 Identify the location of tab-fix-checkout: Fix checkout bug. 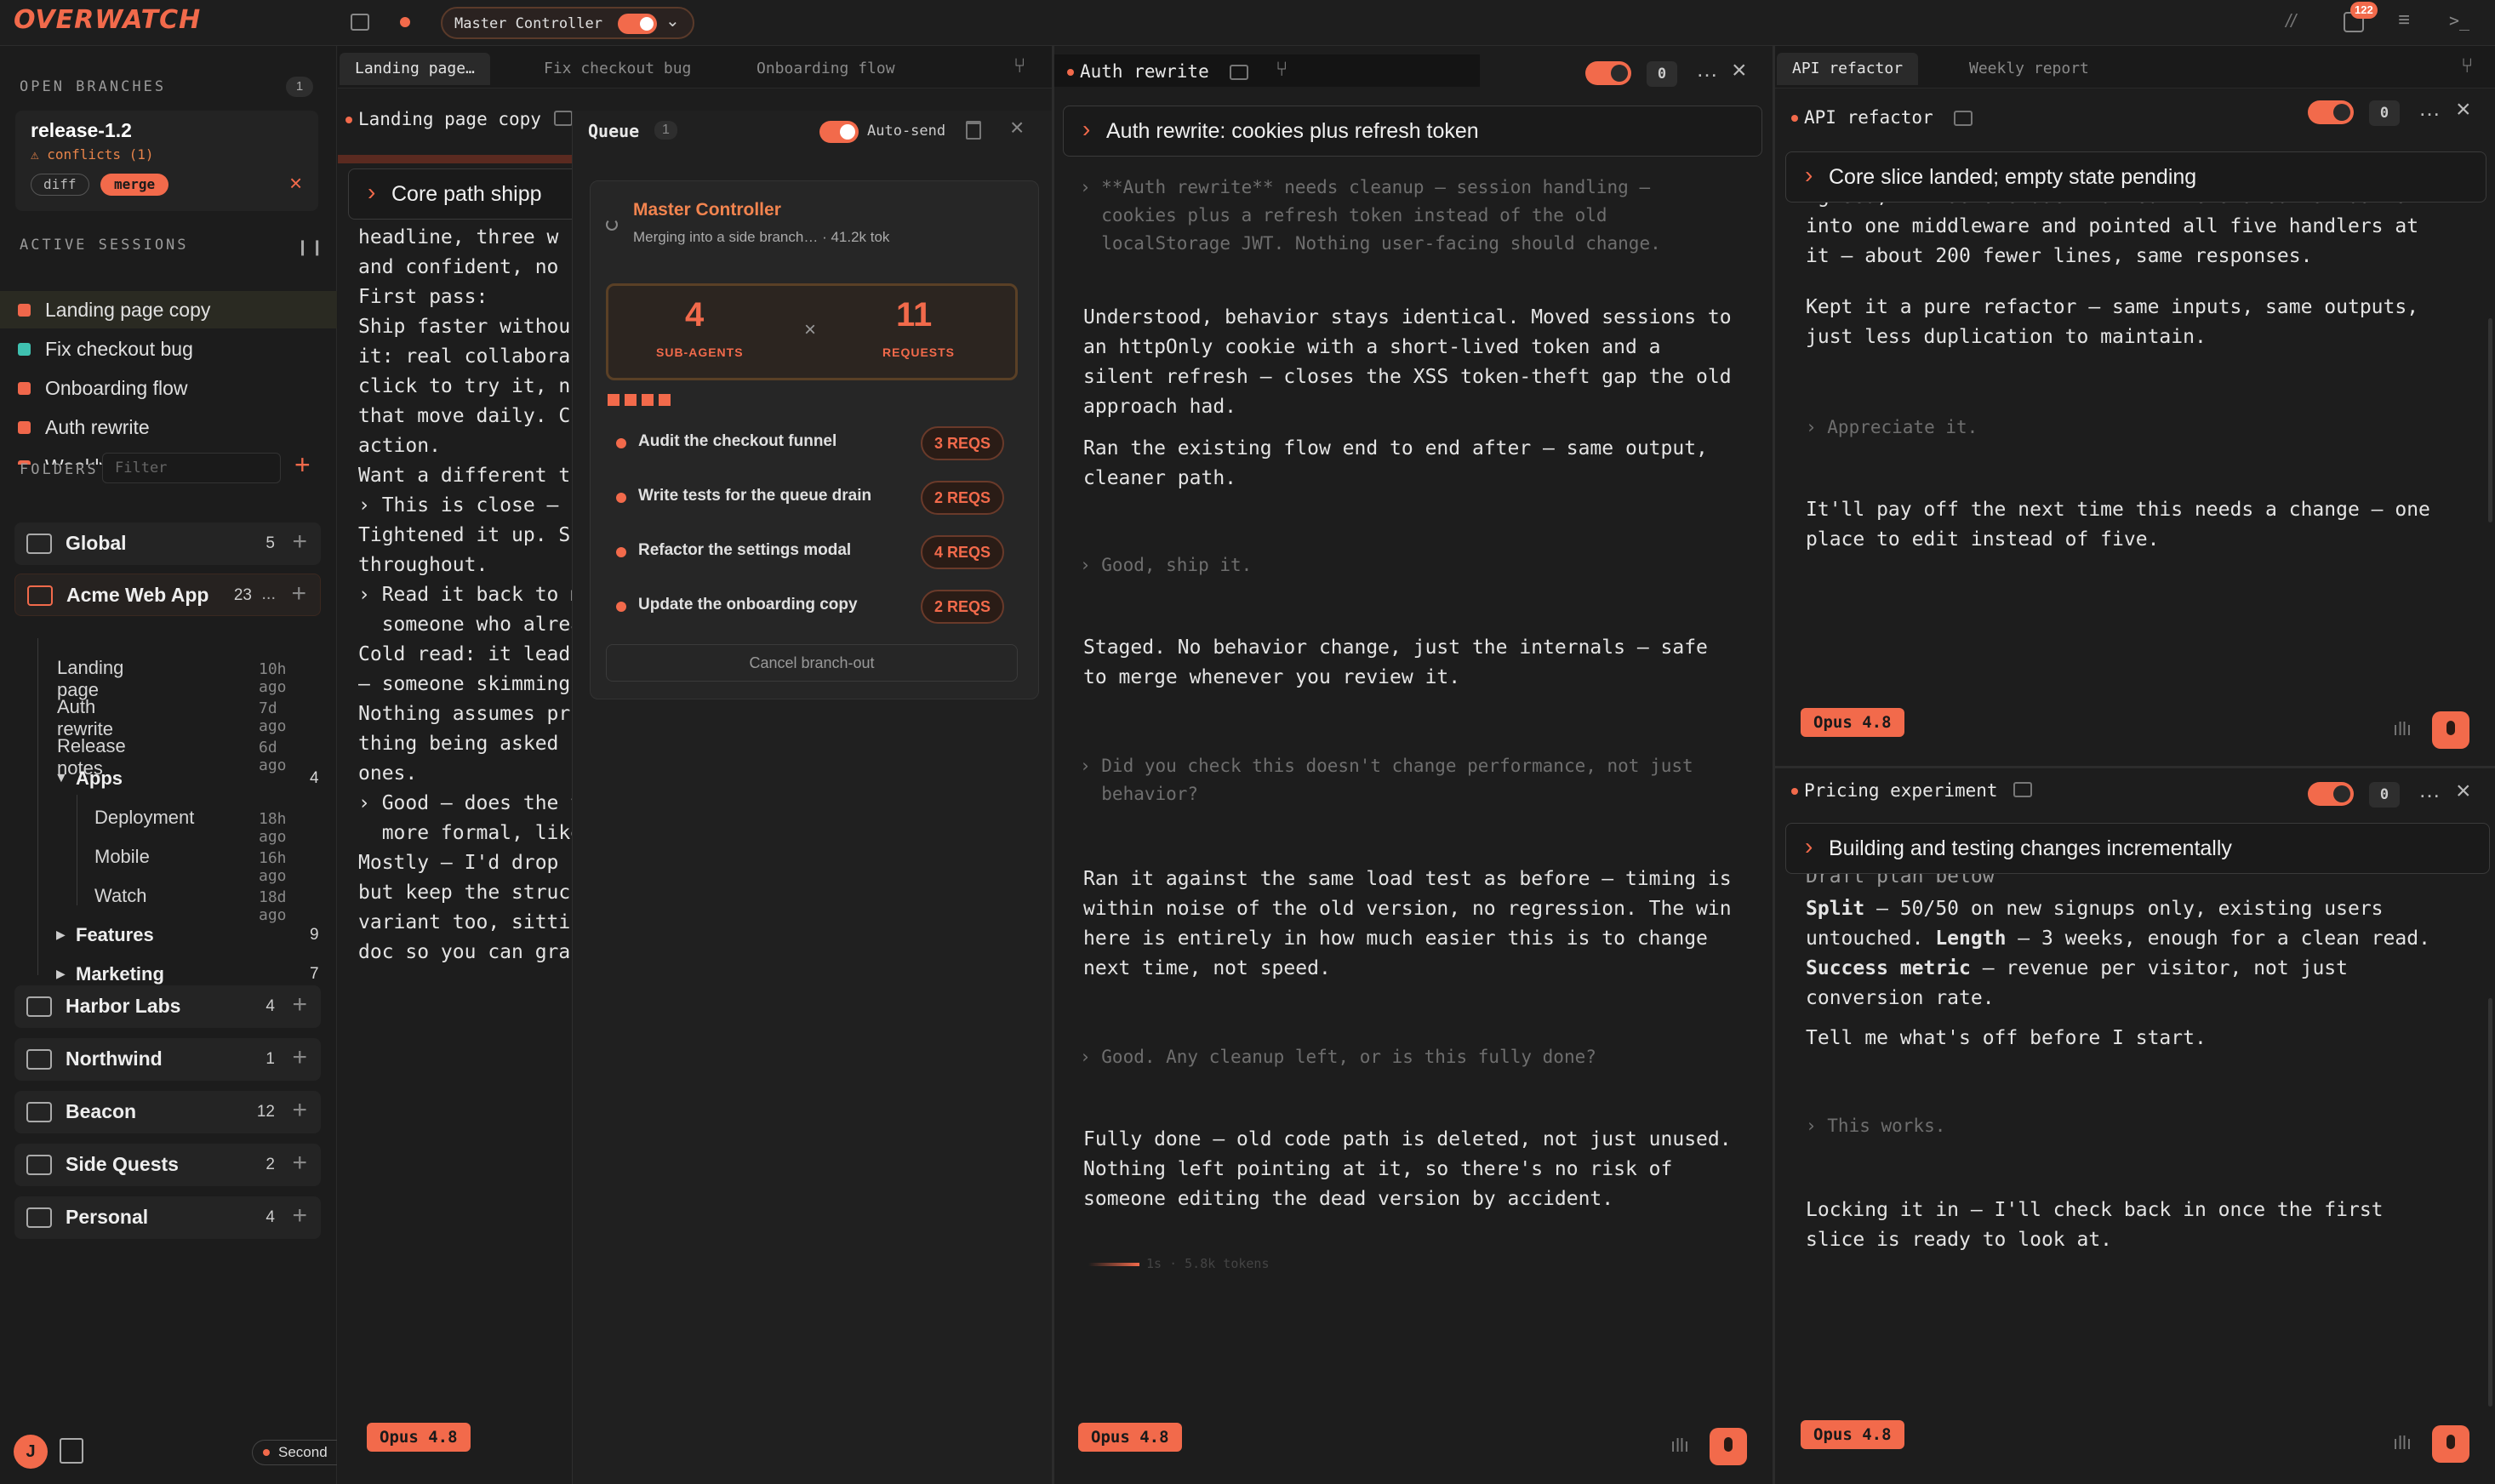
(617, 69).